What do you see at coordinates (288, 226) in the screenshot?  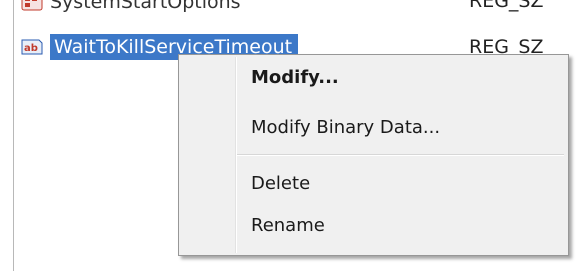 I see `menu-item-rename: Rename` at bounding box center [288, 226].